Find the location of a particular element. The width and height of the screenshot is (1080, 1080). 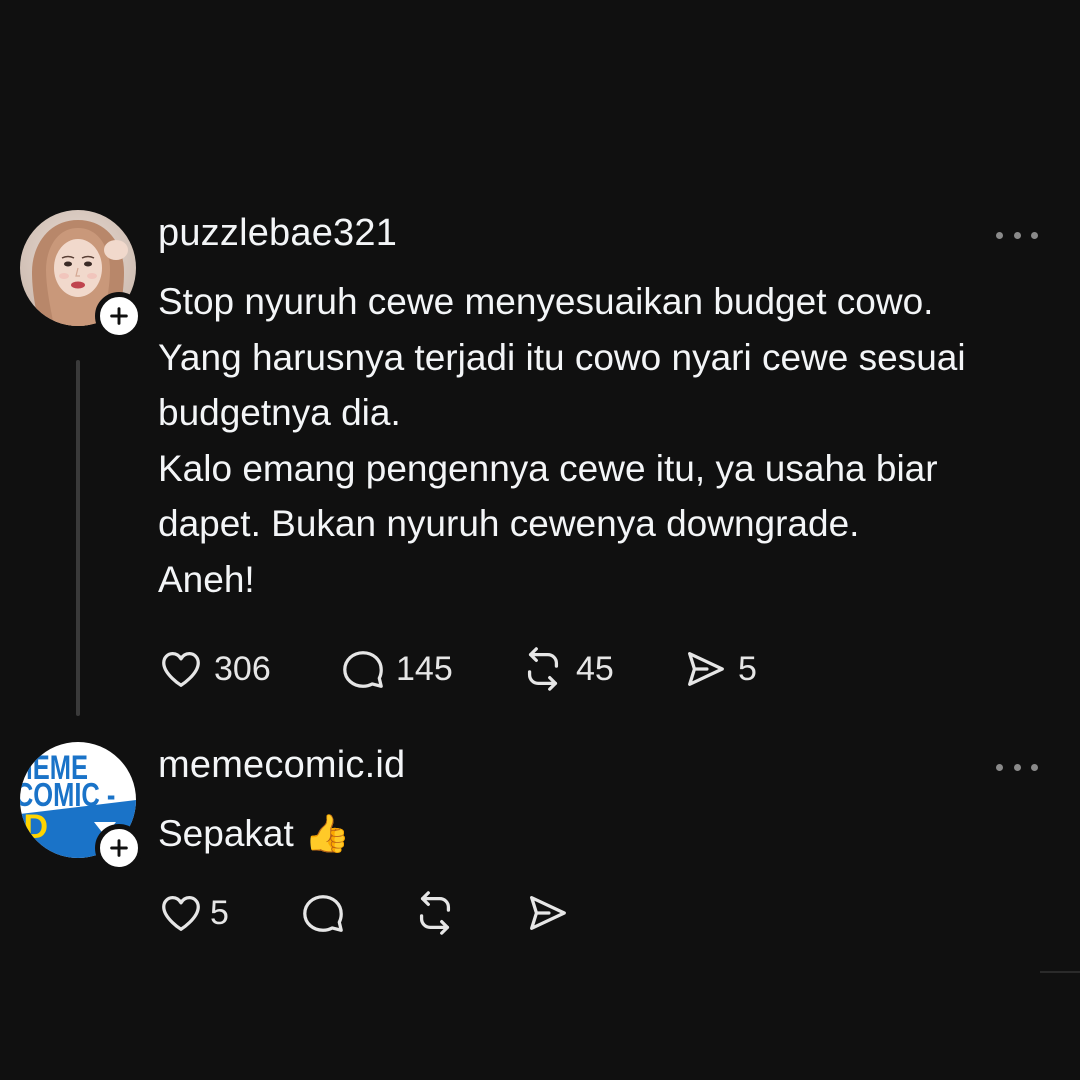

post-text-line: Aneh! is located at coordinates (206, 579).